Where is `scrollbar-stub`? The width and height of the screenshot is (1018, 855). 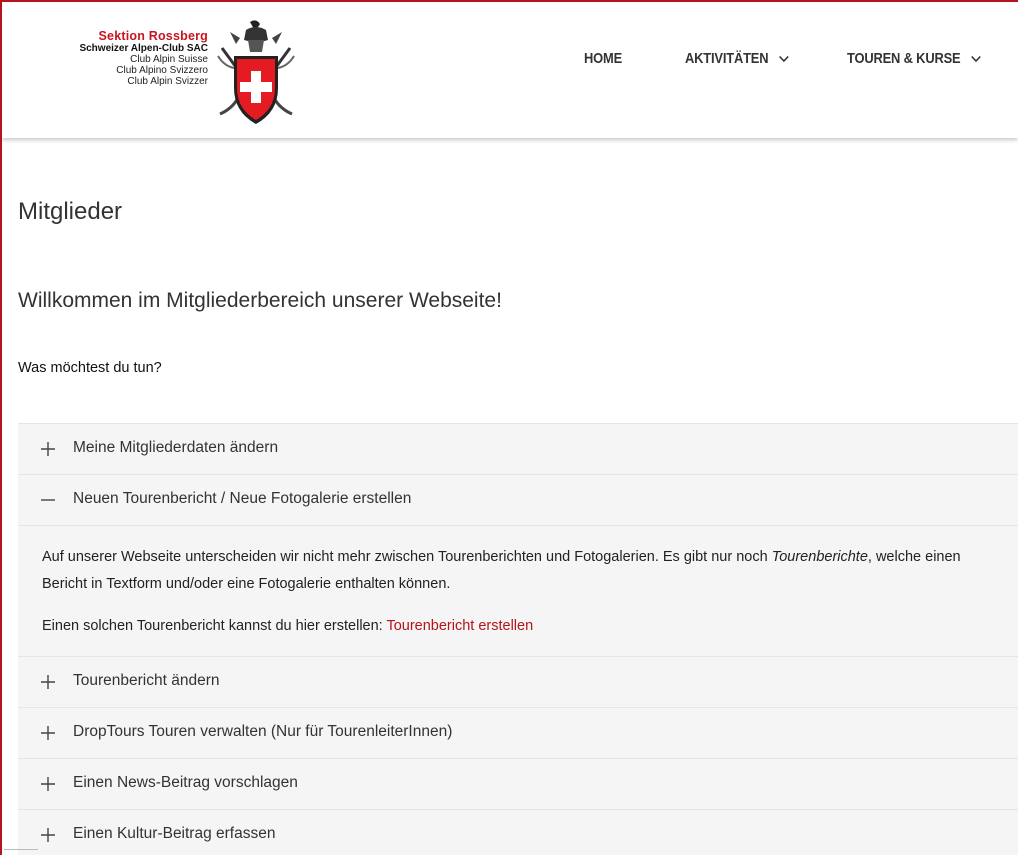 scrollbar-stub is located at coordinates (21, 849).